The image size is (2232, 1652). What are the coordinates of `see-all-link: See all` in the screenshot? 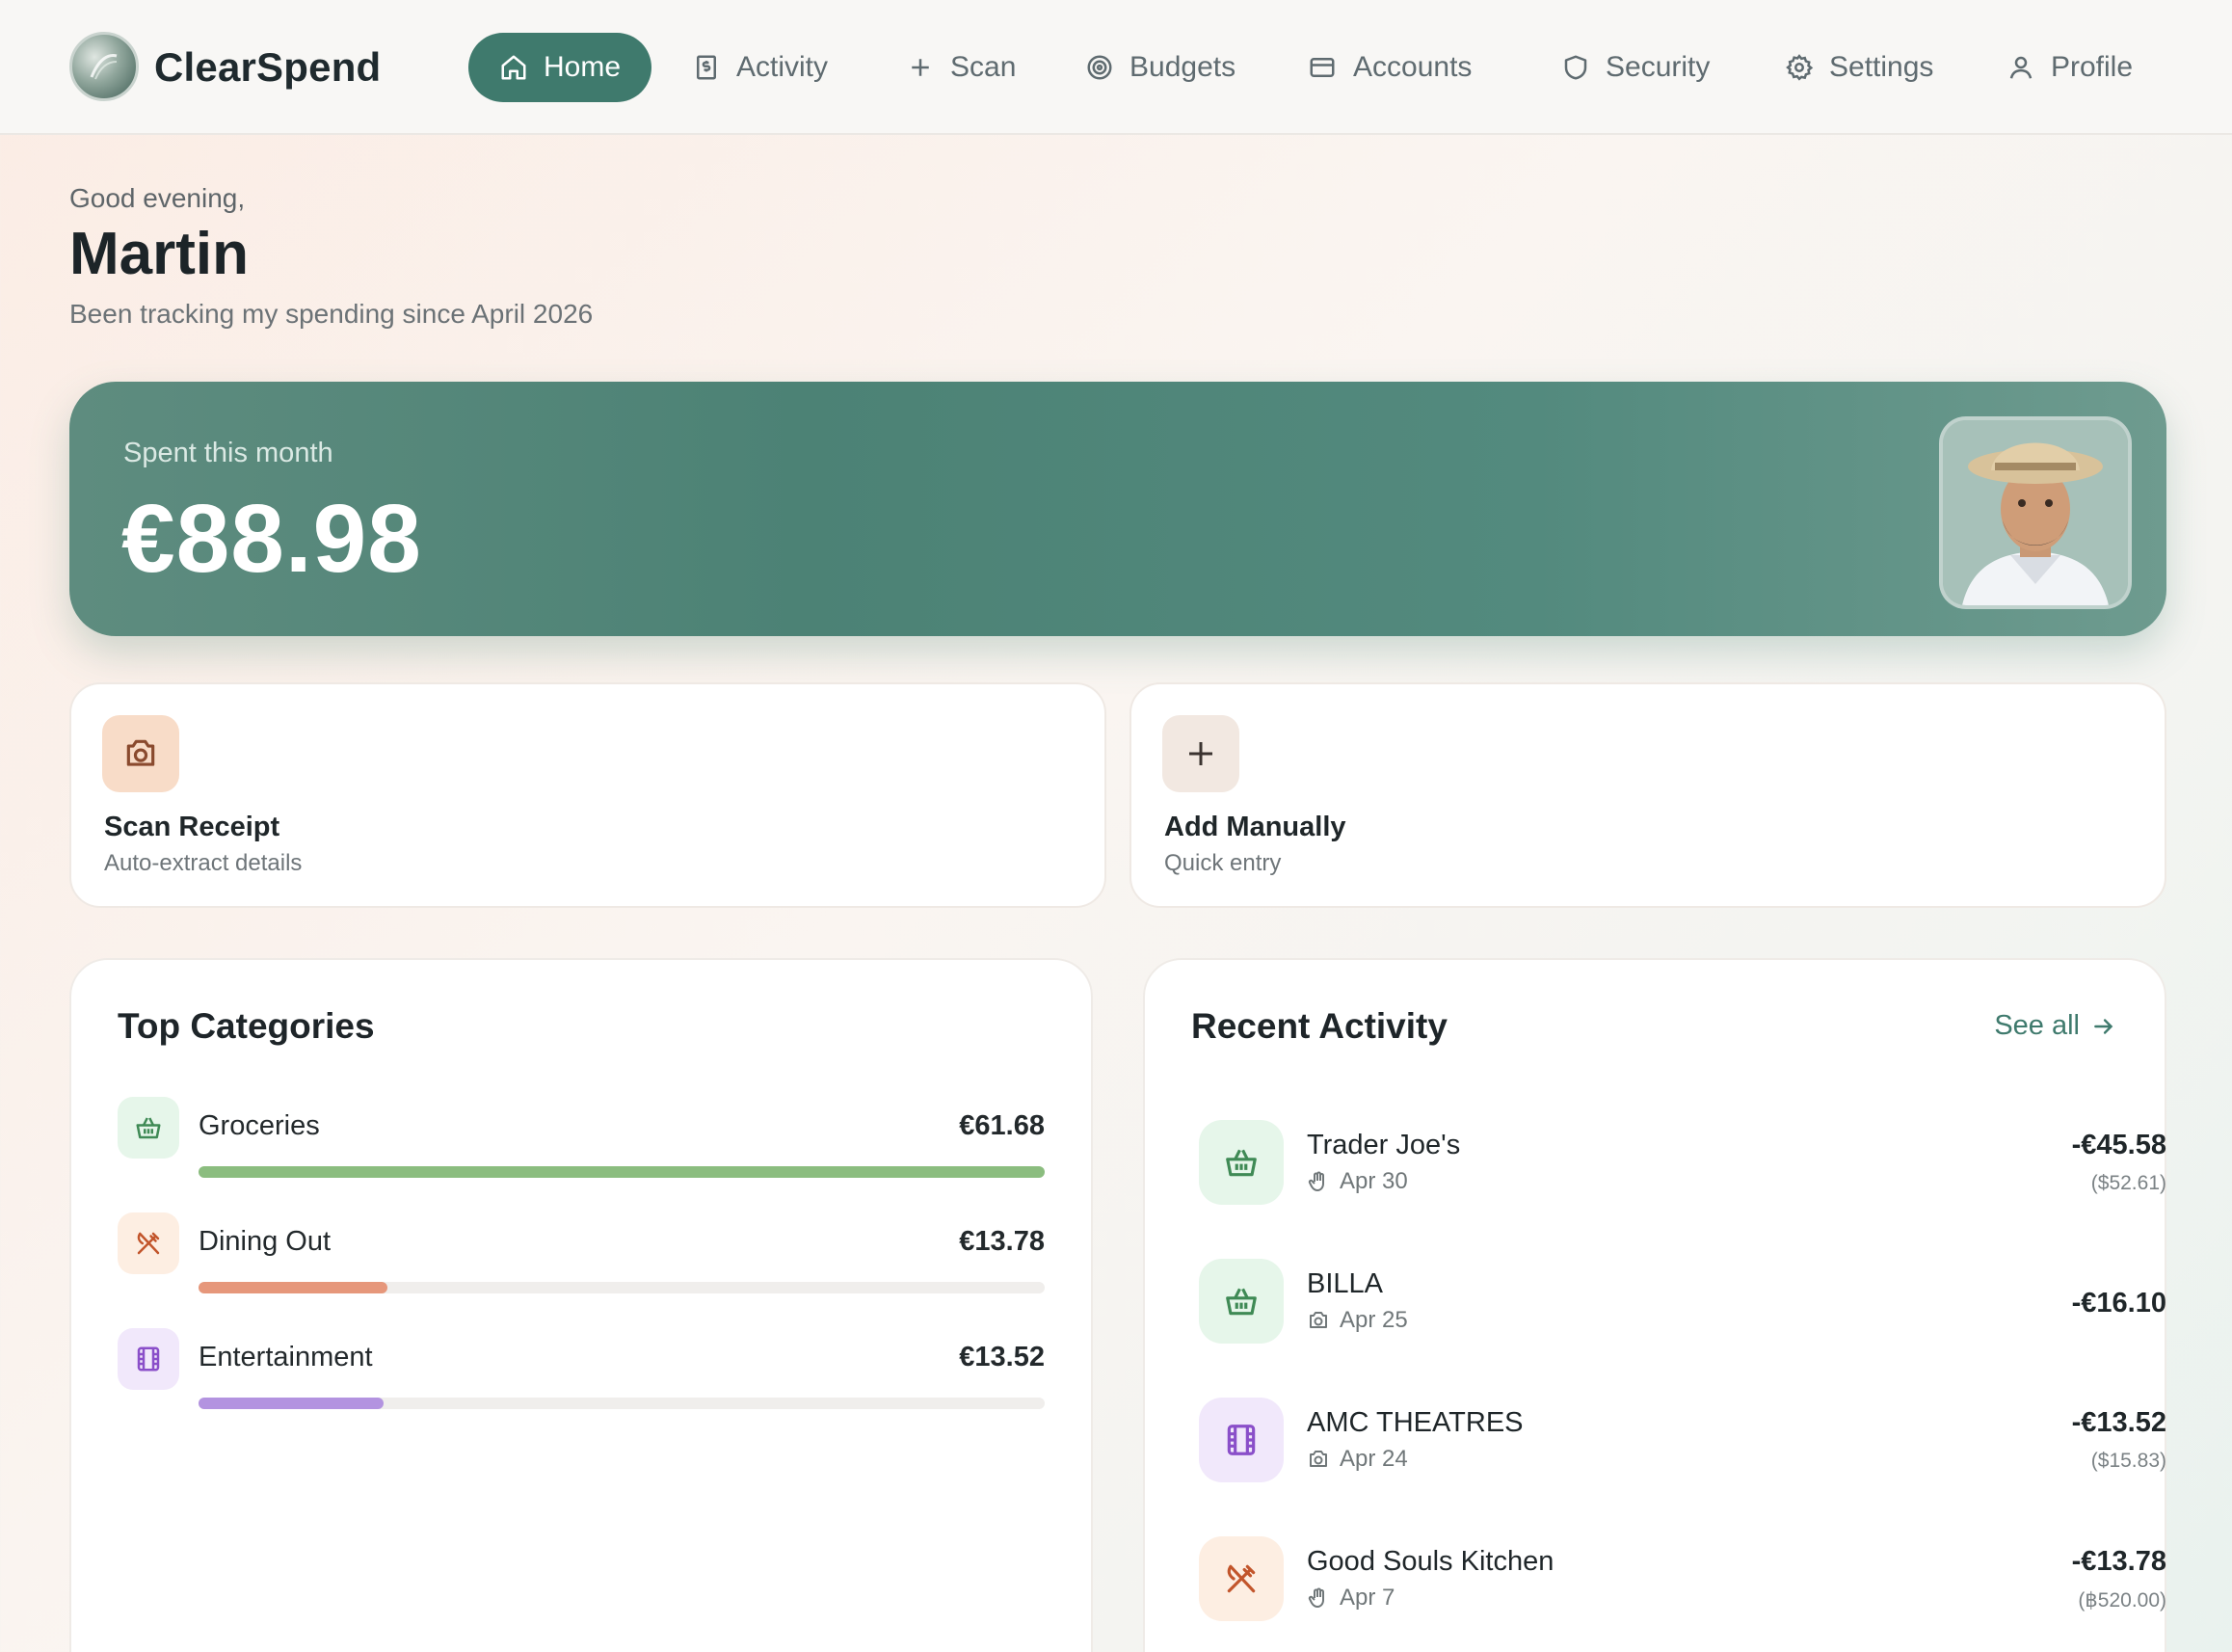 It's located at (2055, 1026).